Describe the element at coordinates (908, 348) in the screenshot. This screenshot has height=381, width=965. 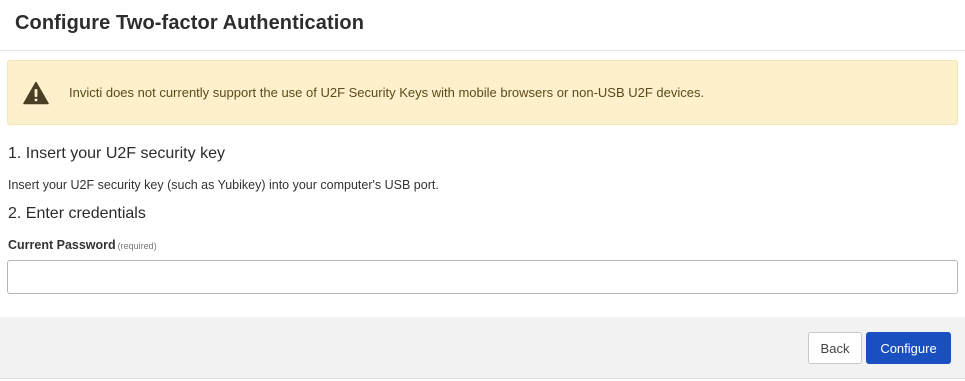
I see `configure-button: Configure` at that location.